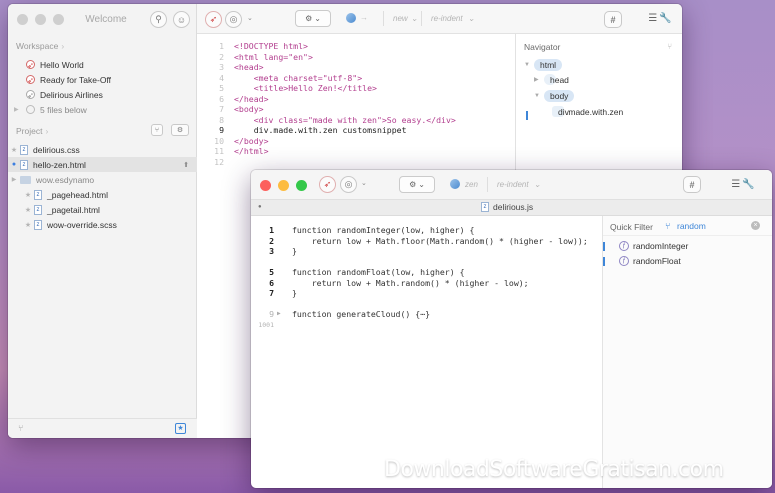 The height and width of the screenshot is (493, 775). What do you see at coordinates (102, 149) in the screenshot?
I see `file-row: ★ z delirious.css` at bounding box center [102, 149].